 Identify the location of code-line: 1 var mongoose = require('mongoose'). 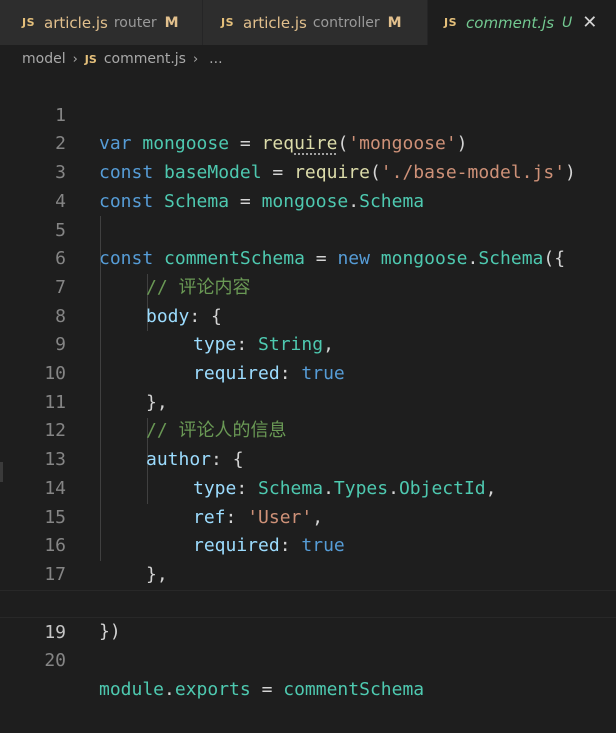
(308, 114).